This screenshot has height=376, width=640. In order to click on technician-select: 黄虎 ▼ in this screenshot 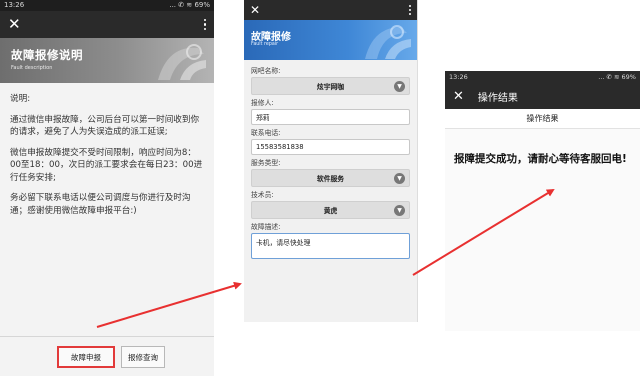, I will do `click(330, 210)`.